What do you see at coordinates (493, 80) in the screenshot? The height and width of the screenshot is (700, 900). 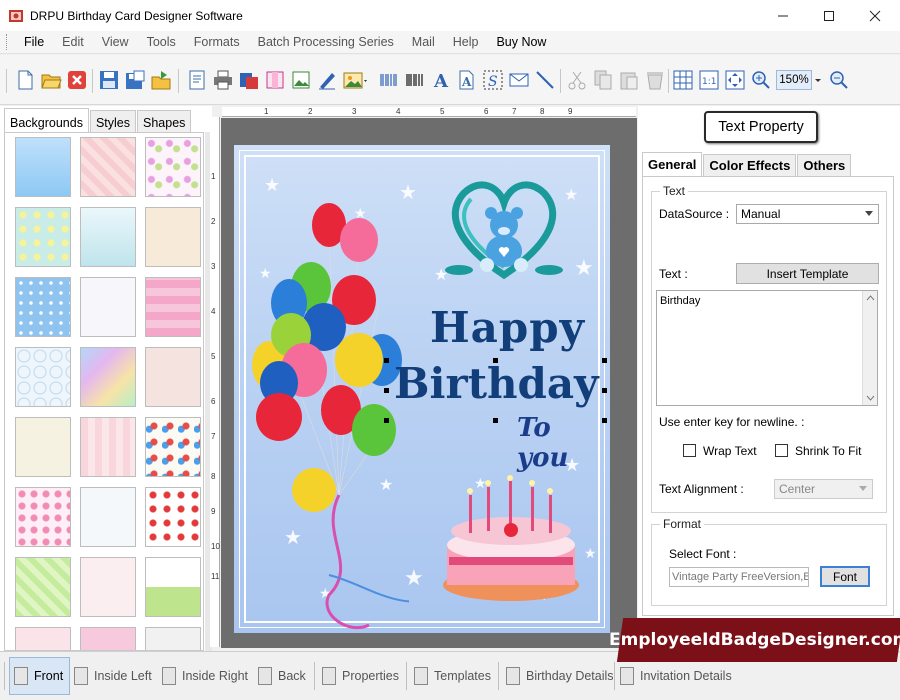 I see `symbol-icon: S` at bounding box center [493, 80].